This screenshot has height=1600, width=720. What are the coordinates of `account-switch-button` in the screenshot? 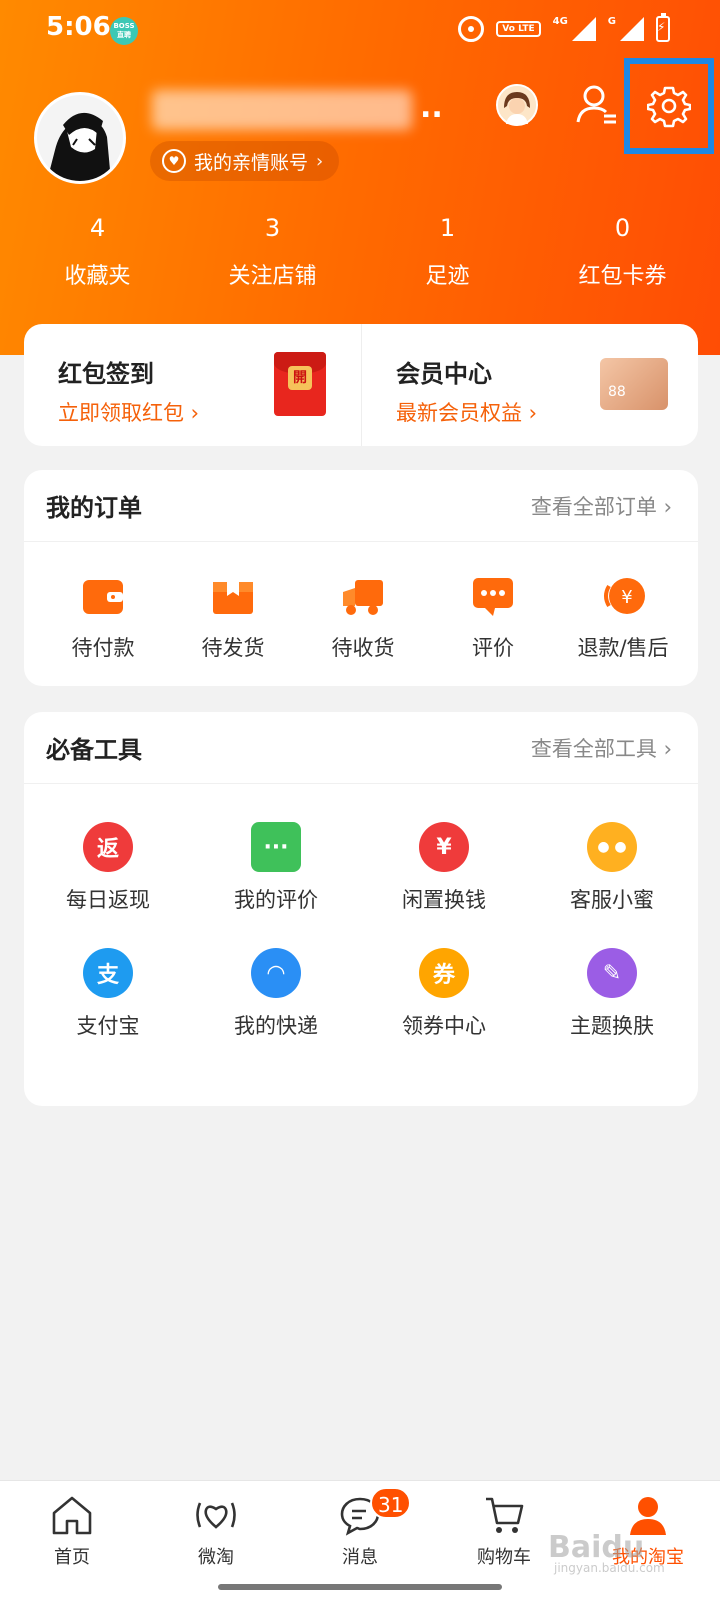 It's located at (597, 105).